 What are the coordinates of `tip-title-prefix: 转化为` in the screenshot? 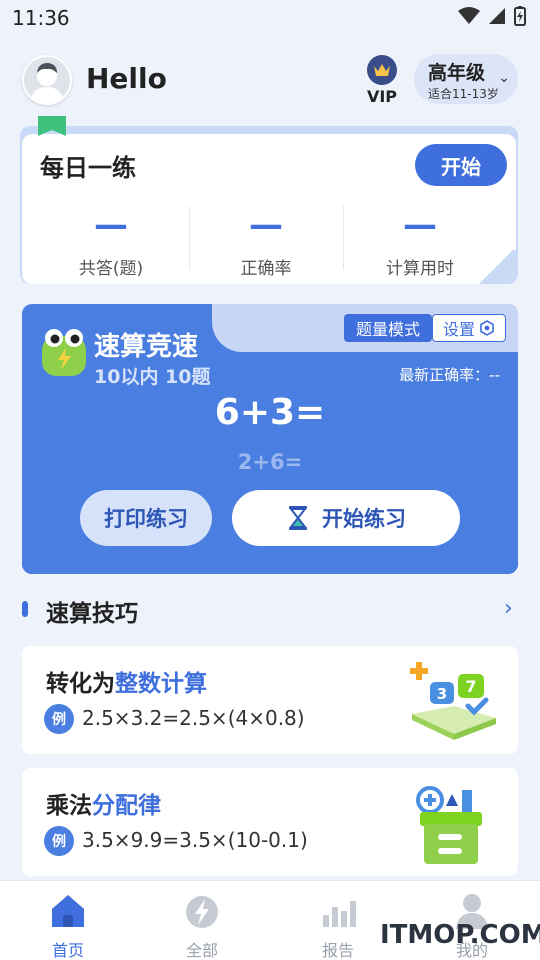 It's located at (80, 684).